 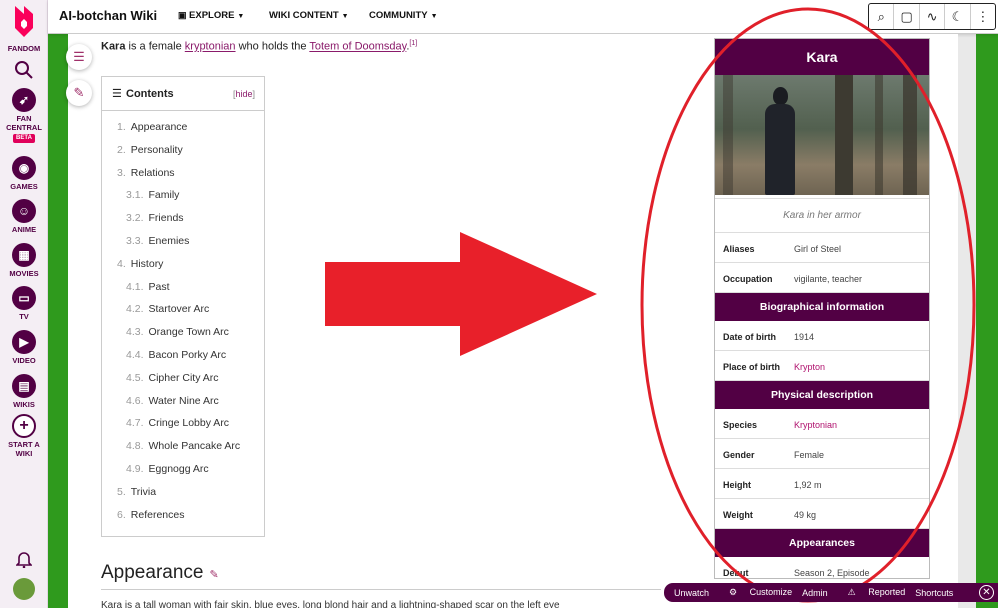 I want to click on dark-mode-icon: ☾, so click(x=958, y=16).